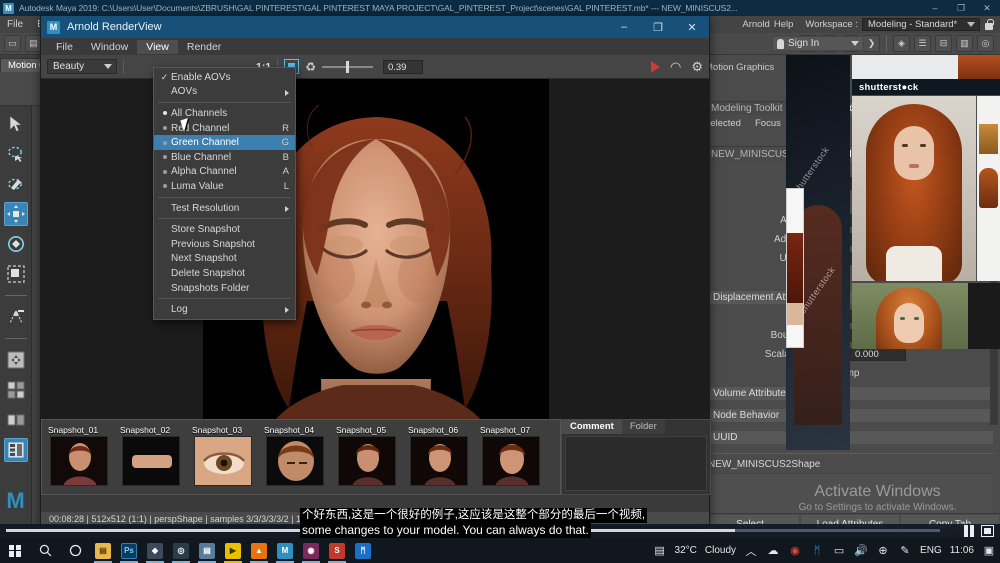  Describe the element at coordinates (15, 450) in the screenshot. I see `layout-outliner-persp-icon` at that location.